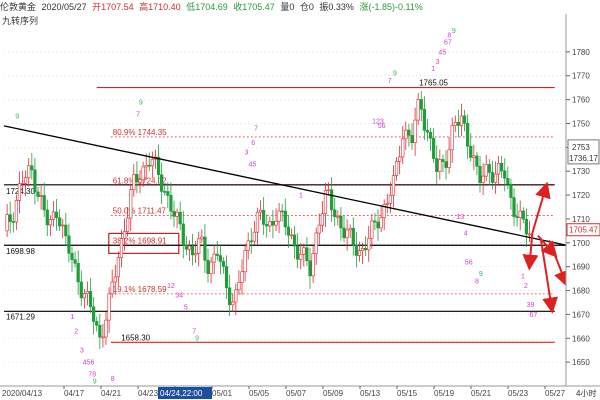 This screenshot has width=600, height=400. What do you see at coordinates (581, 76) in the screenshot?
I see `y-tick-label: 1770` at bounding box center [581, 76].